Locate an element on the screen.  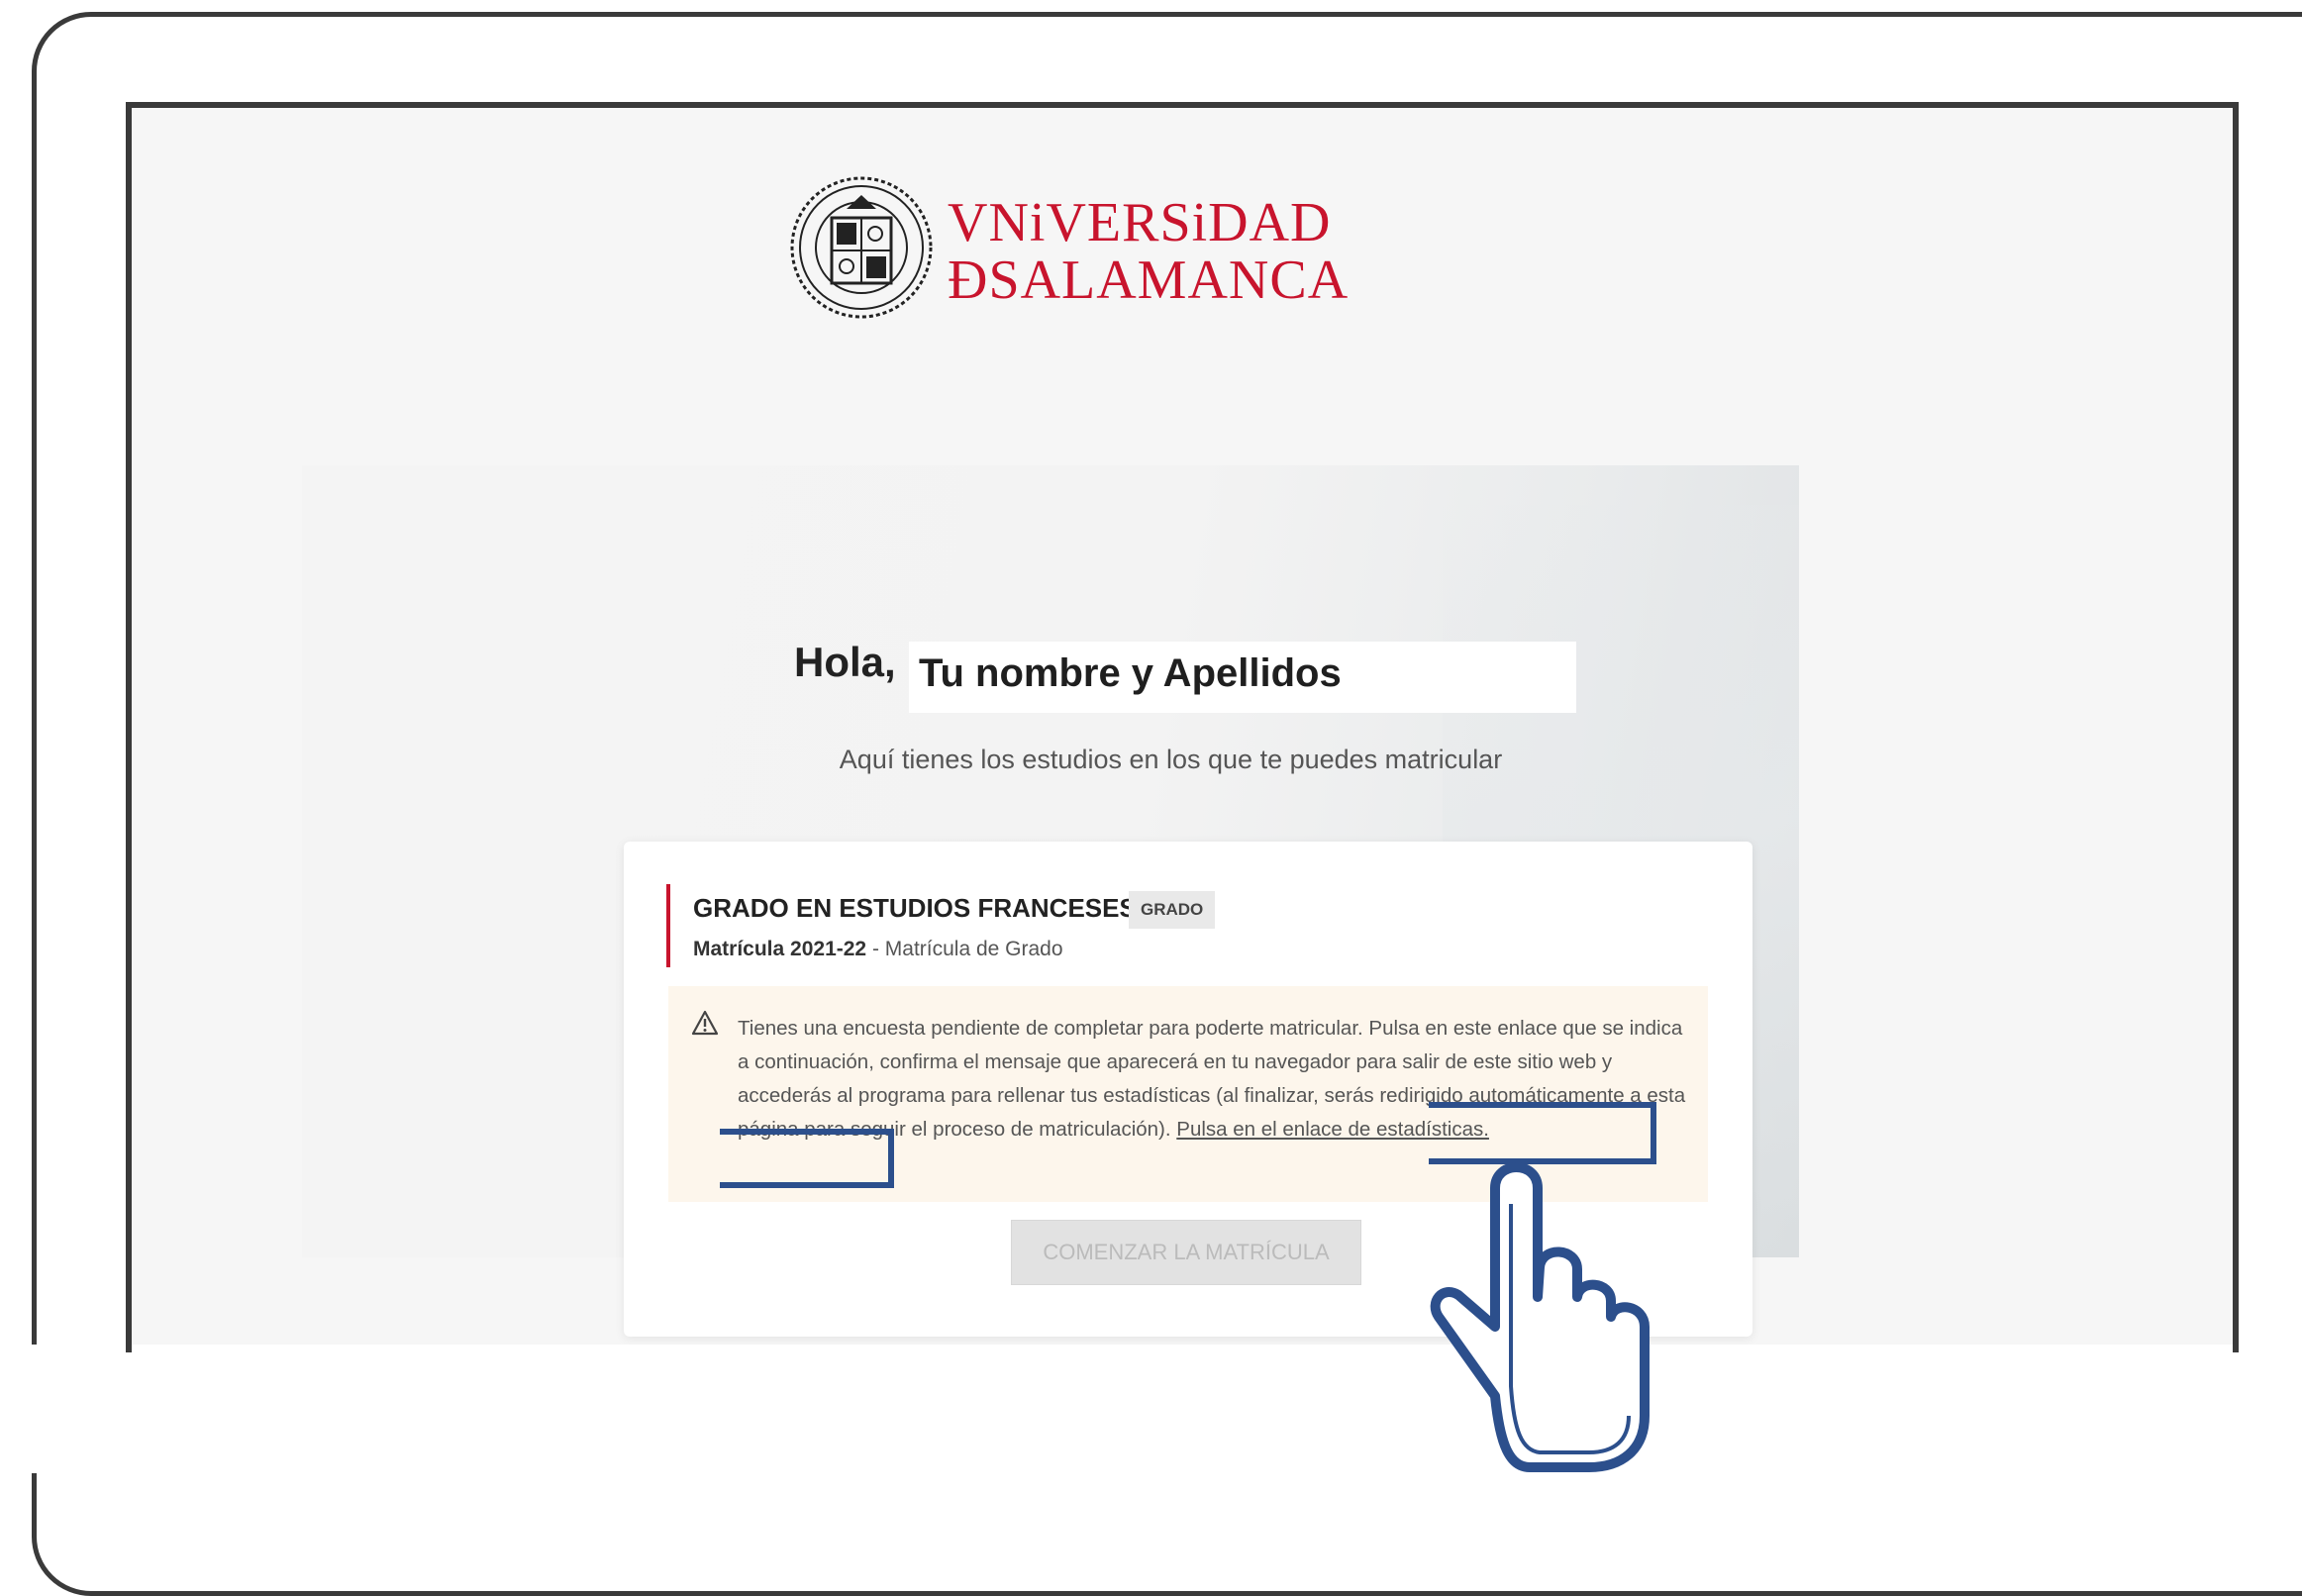
enrollment-info: Matrícula 2021-22 - Matrícula de Grado is located at coordinates (878, 949).